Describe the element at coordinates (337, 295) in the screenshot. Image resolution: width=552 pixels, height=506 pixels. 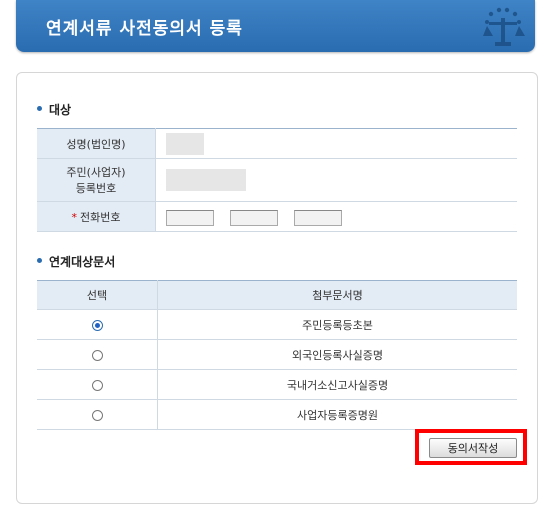
I see `column-doc-name: 첨부문서명` at that location.